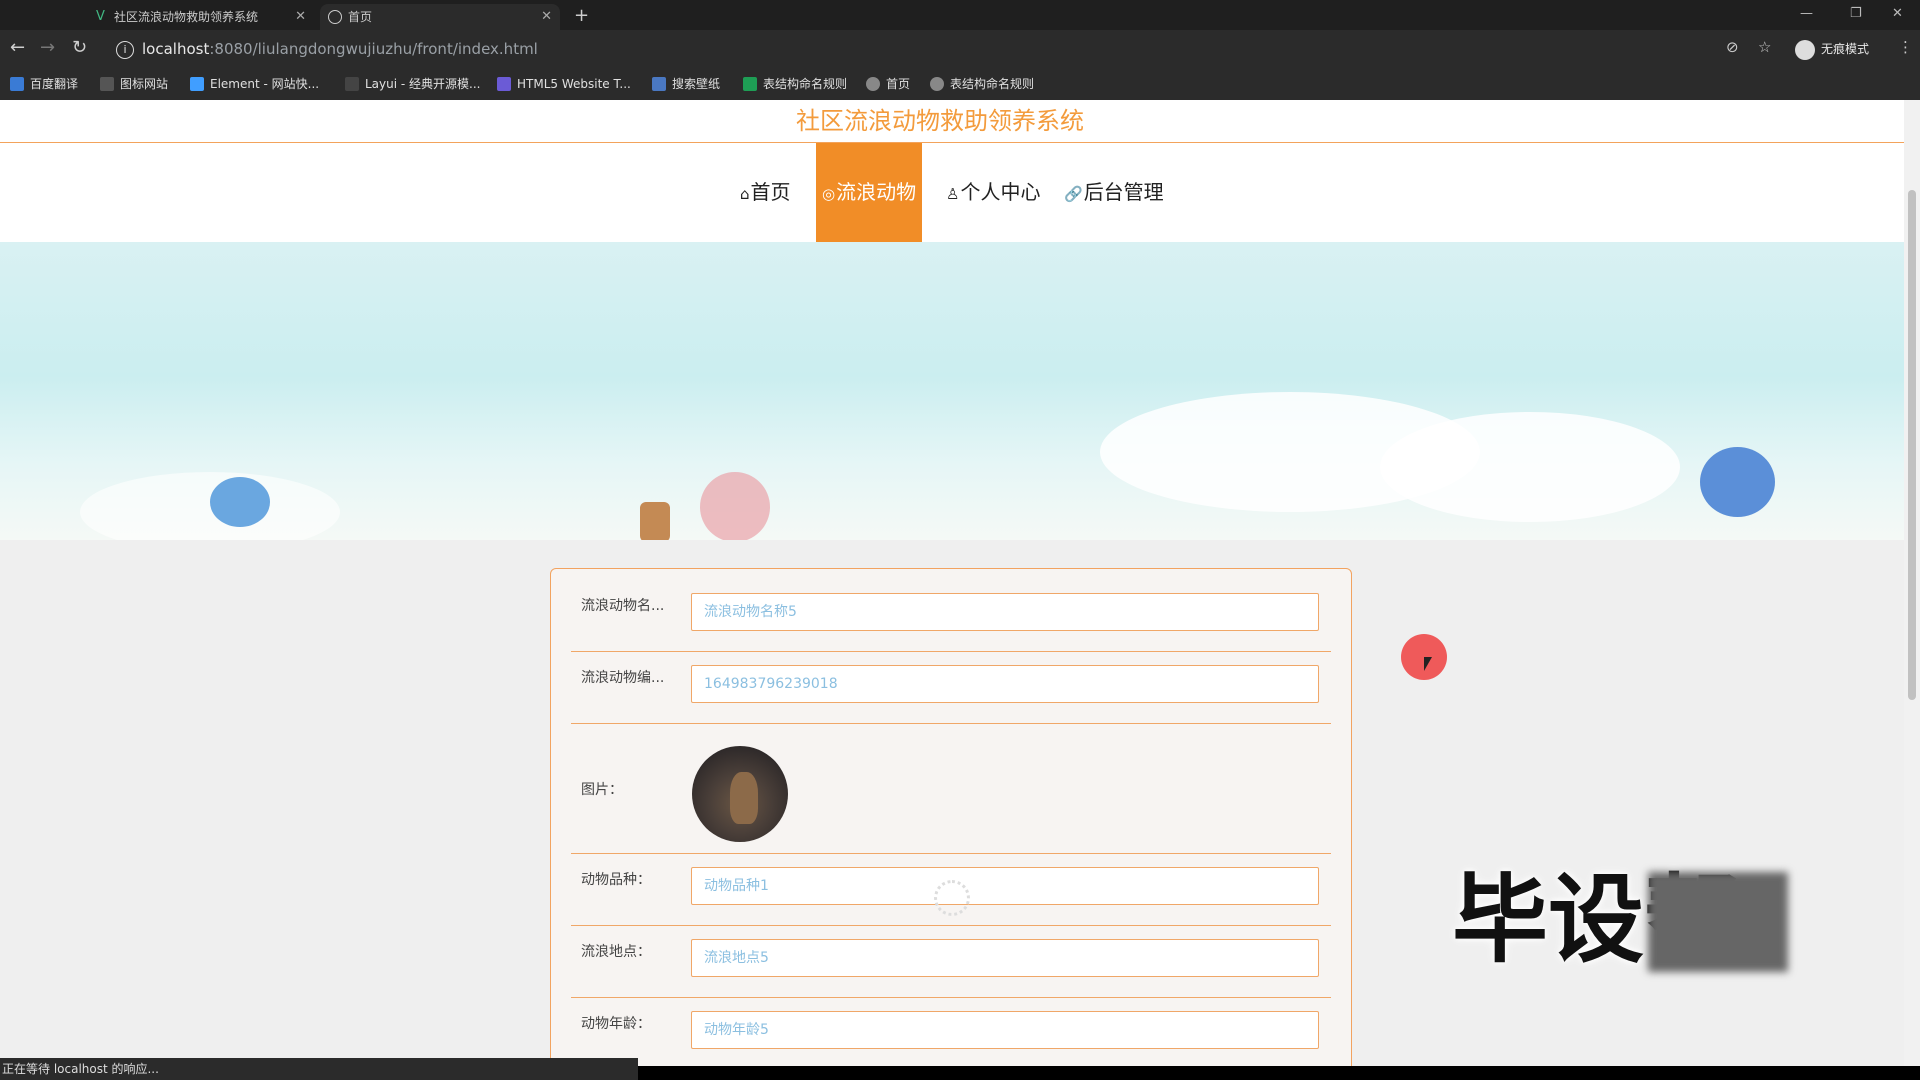 Image resolution: width=1920 pixels, height=1080 pixels. What do you see at coordinates (1000, 192) in the screenshot?
I see `nav-label: 个人中心` at bounding box center [1000, 192].